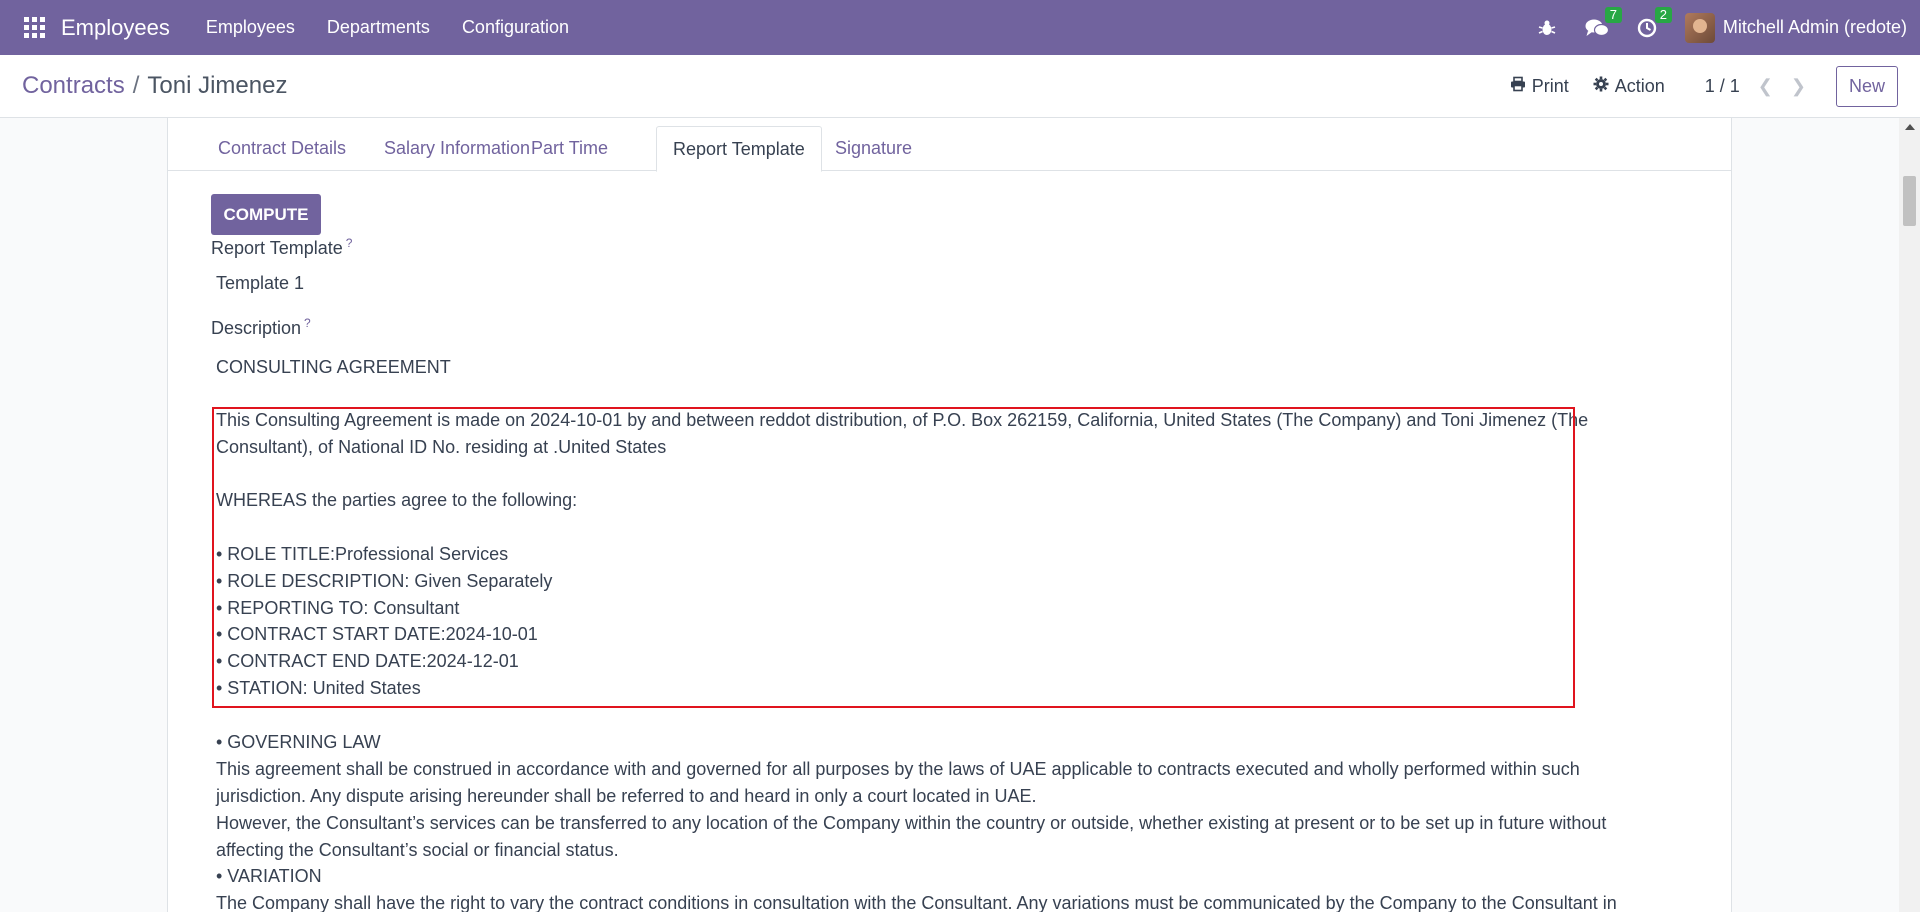 Image resolution: width=1920 pixels, height=912 pixels. What do you see at coordinates (217, 85) in the screenshot?
I see `breadcrumb-current: Toni Jimenez` at bounding box center [217, 85].